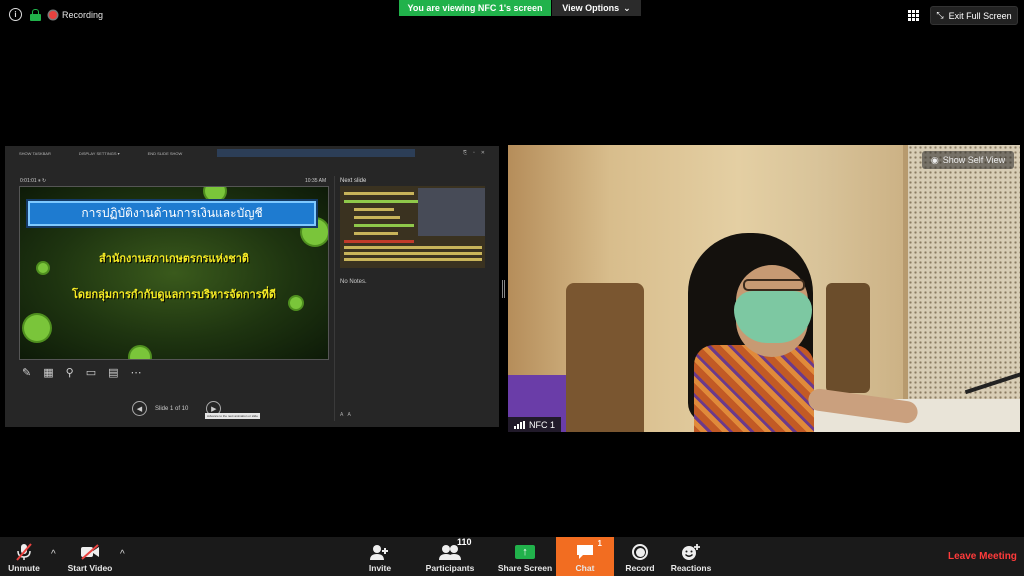 This screenshot has height=576, width=1024. Describe the element at coordinates (113, 372) in the screenshot. I see `subtitles-icon: ▤` at that location.